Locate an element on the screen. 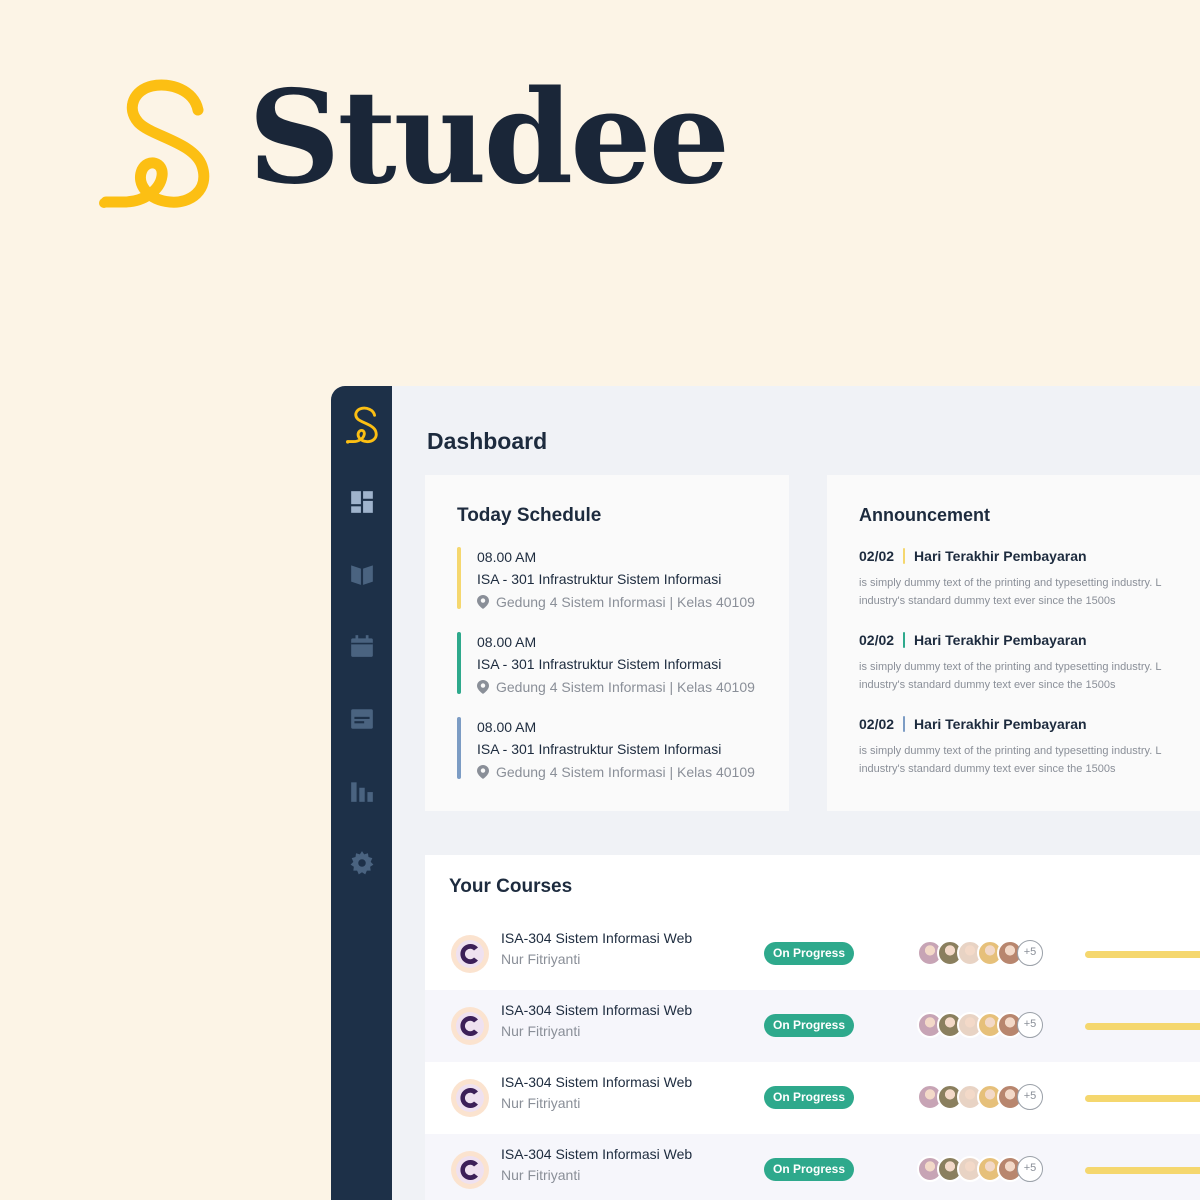 The image size is (1200, 1200). nav-documents is located at coordinates (362, 719).